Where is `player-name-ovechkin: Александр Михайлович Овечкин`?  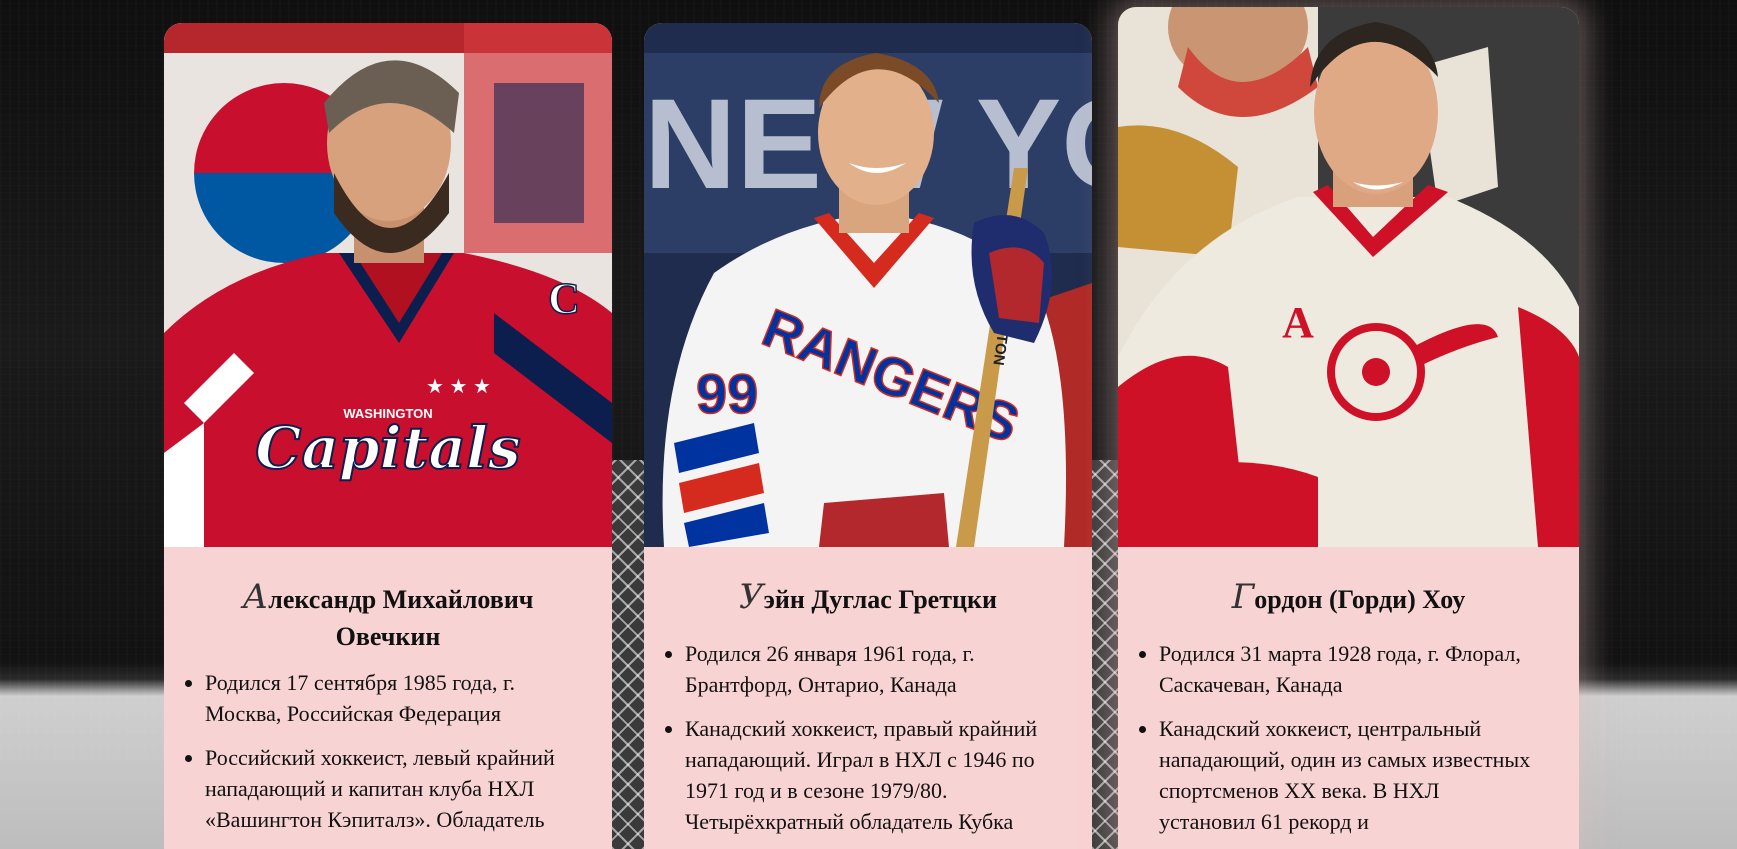
player-name-ovechkin: Александр Михайлович Овечкин is located at coordinates (376, 617).